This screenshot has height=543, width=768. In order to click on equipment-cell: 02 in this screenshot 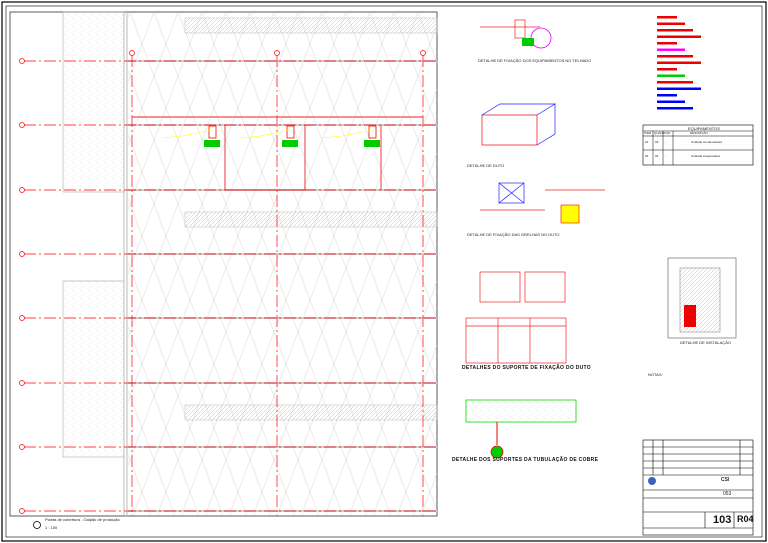, I will do `click(647, 156)`.